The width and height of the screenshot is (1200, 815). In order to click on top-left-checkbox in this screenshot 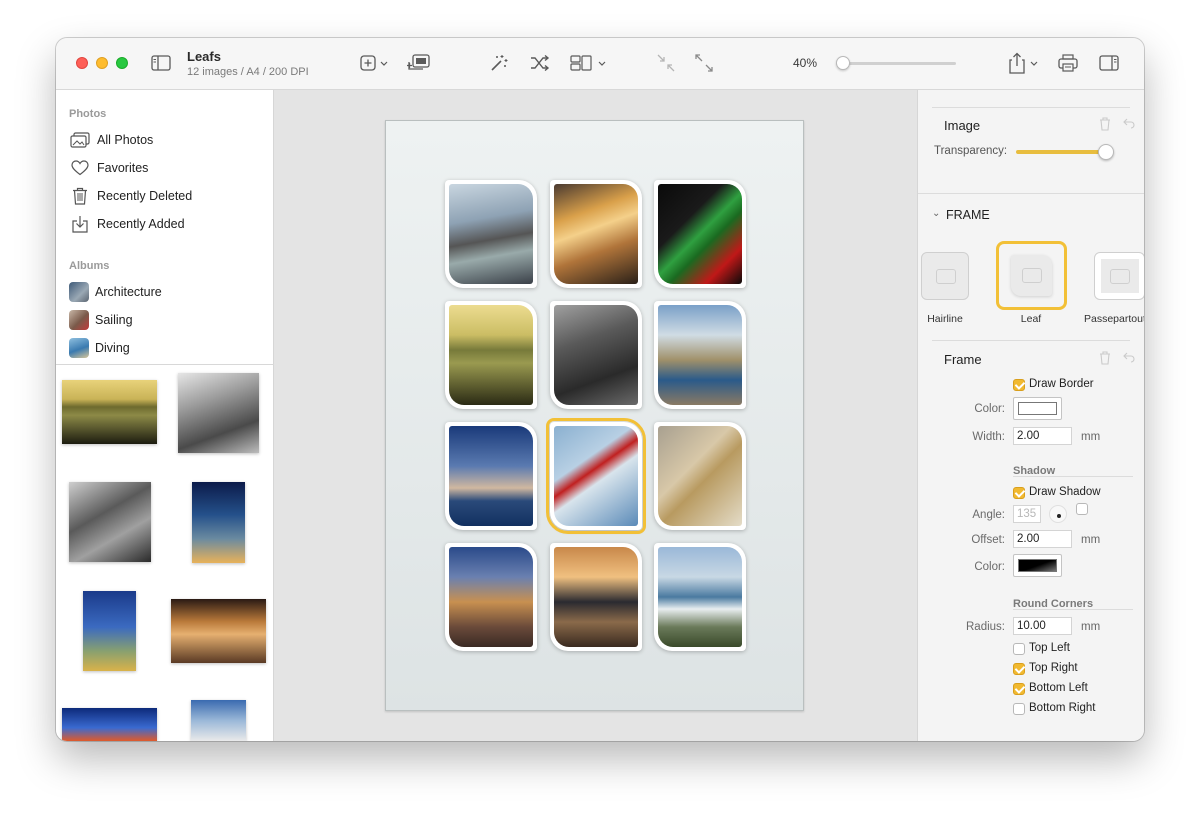, I will do `click(1019, 649)`.